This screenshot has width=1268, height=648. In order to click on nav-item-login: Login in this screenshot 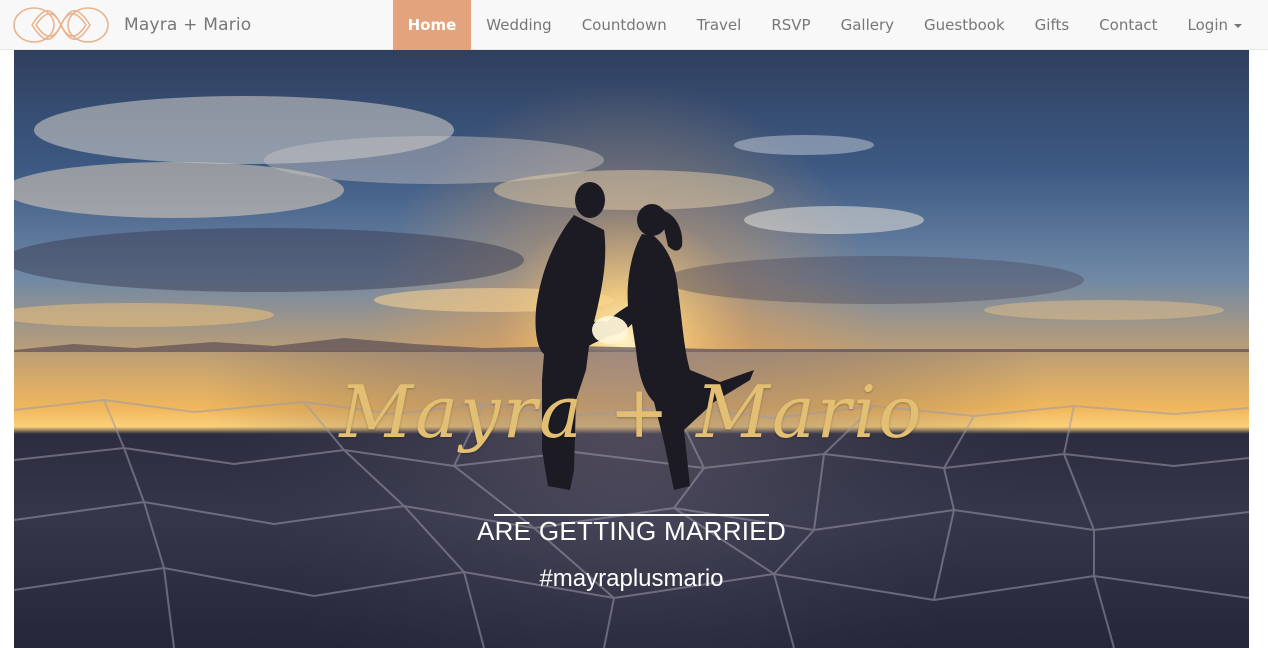, I will do `click(1215, 25)`.